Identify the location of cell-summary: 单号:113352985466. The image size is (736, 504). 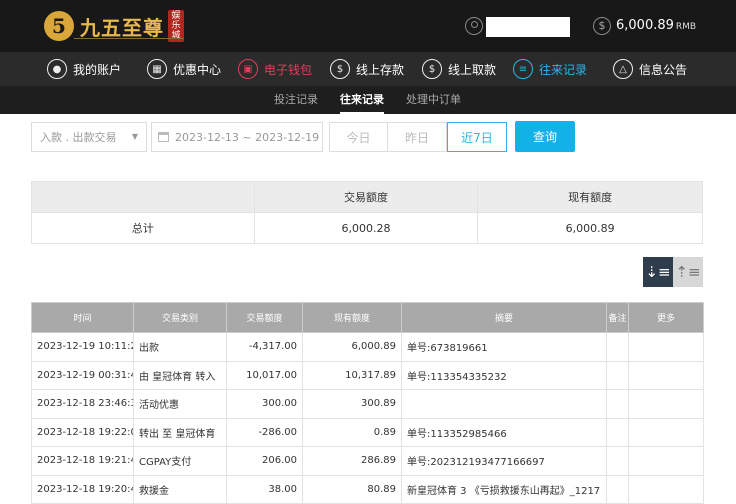
(504, 432).